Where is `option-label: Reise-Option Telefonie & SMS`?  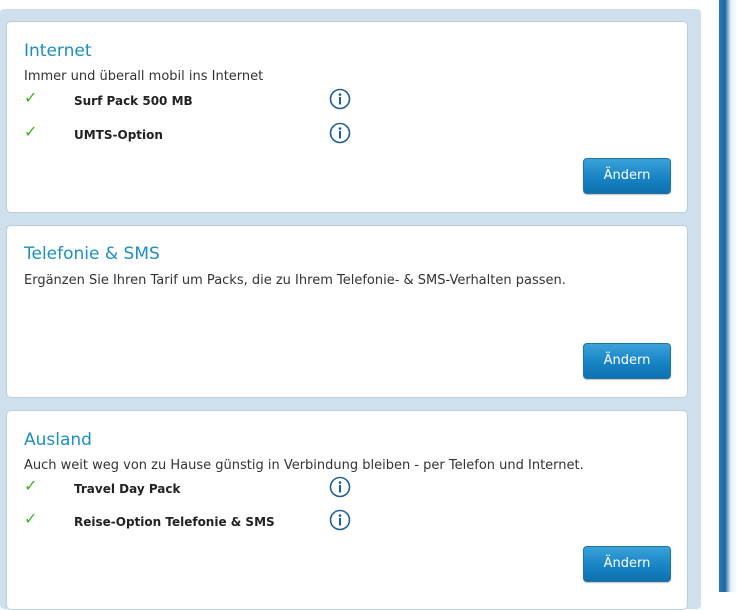
option-label: Reise-Option Telefonie & SMS is located at coordinates (174, 522).